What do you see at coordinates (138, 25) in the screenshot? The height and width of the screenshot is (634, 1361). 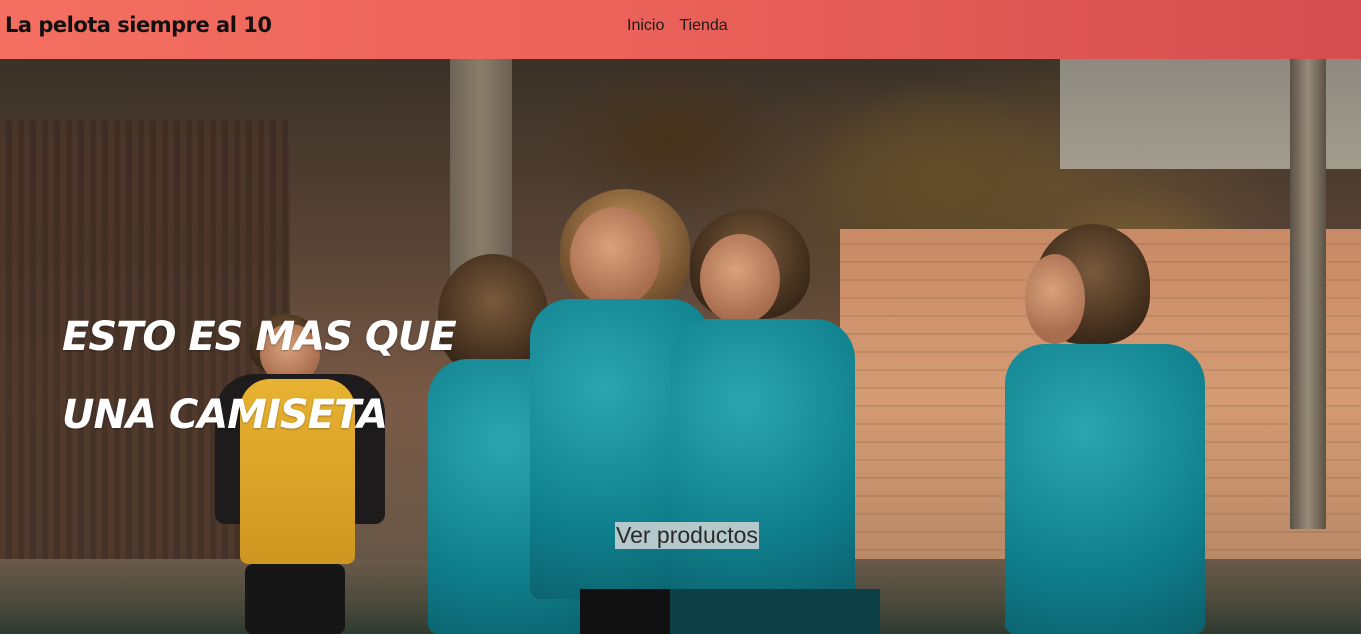 I see `site-logo-text: La pelota siempre al 10` at bounding box center [138, 25].